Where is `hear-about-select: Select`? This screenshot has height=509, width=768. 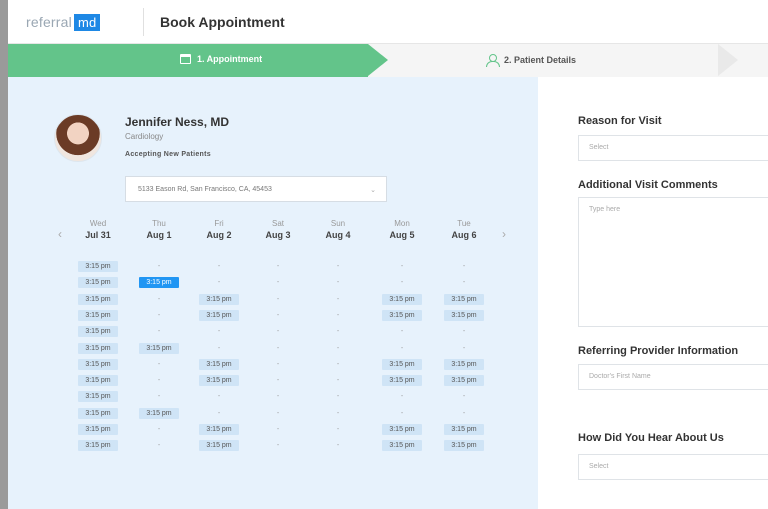 hear-about-select: Select is located at coordinates (673, 467).